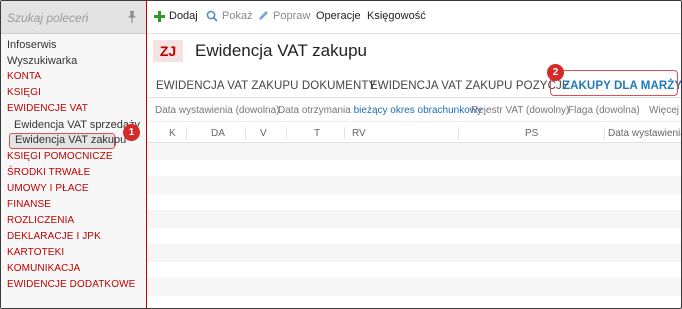  What do you see at coordinates (664, 110) in the screenshot?
I see `filter-more: Więcej` at bounding box center [664, 110].